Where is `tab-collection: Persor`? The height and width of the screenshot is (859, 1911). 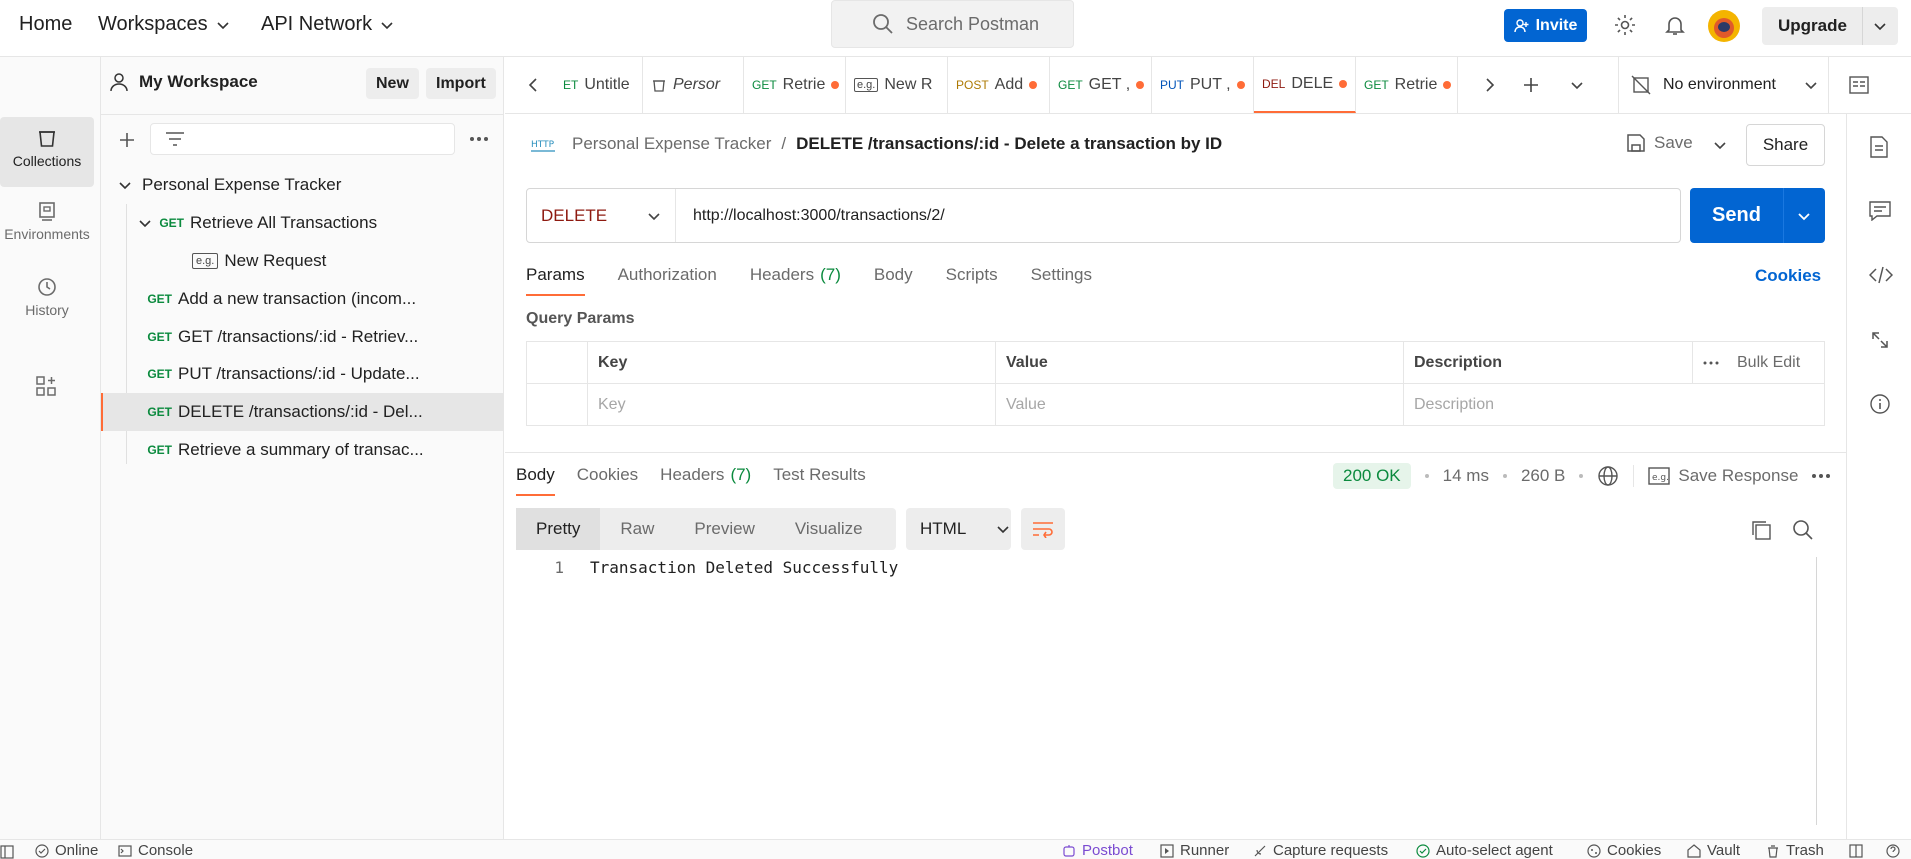 tab-collection: Persor is located at coordinates (693, 85).